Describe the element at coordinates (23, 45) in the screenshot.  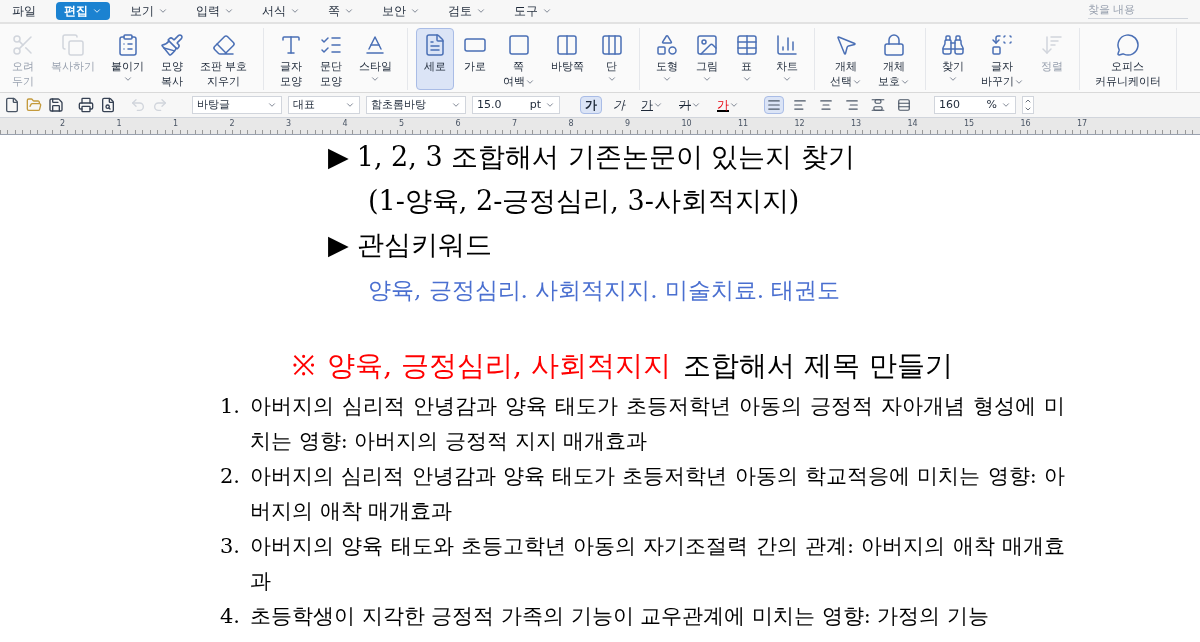
I see `scissors-icon` at that location.